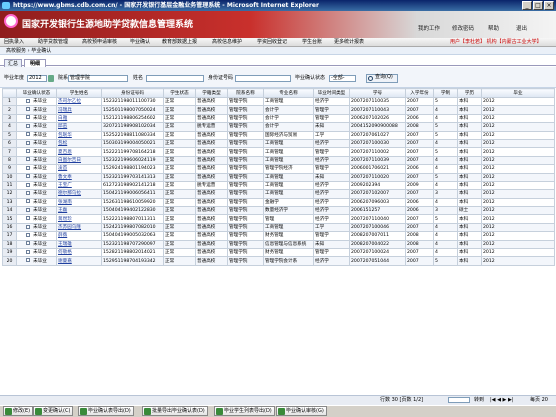 This screenshot has height=417, width=556. Describe the element at coordinates (36, 93) in the screenshot. I see `col-header: 毕业确认状态` at that location.